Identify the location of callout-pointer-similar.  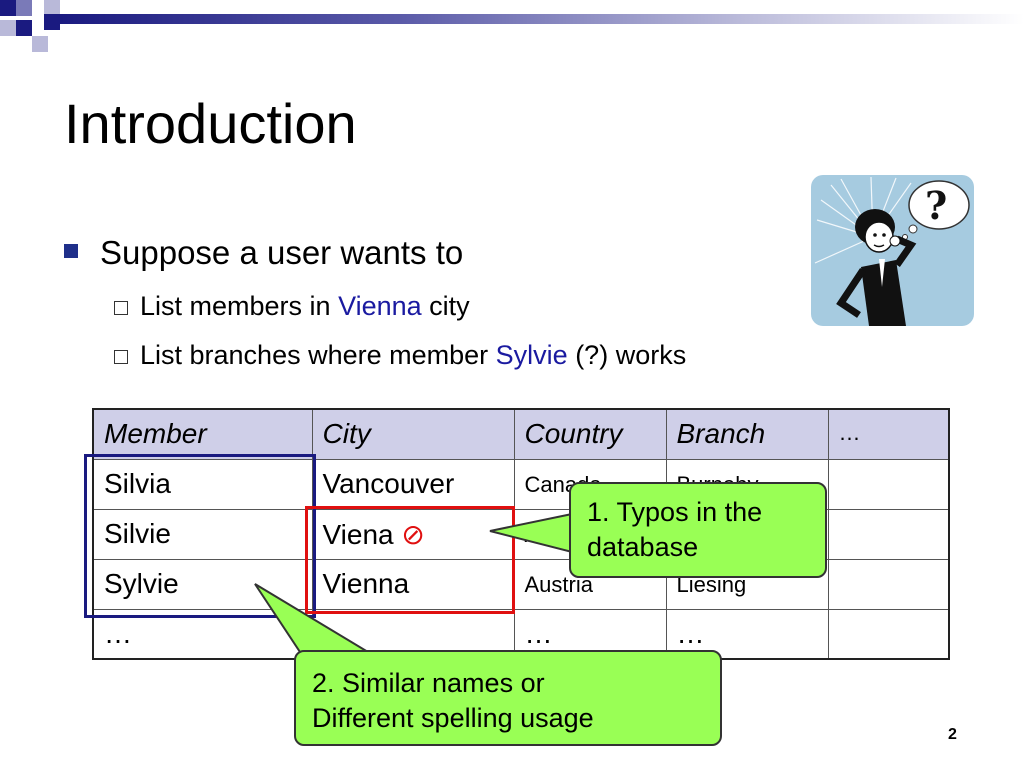
(313, 618).